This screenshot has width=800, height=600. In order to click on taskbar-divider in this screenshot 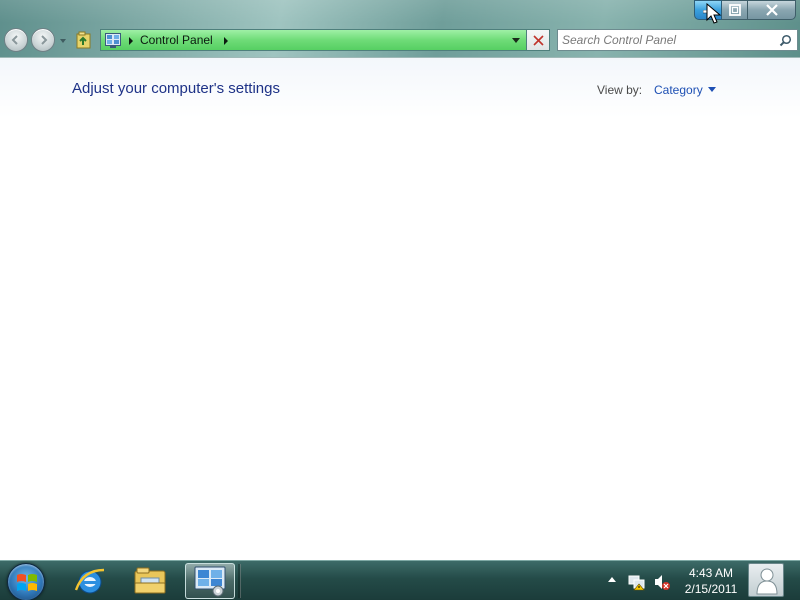, I will do `click(239, 581)`.